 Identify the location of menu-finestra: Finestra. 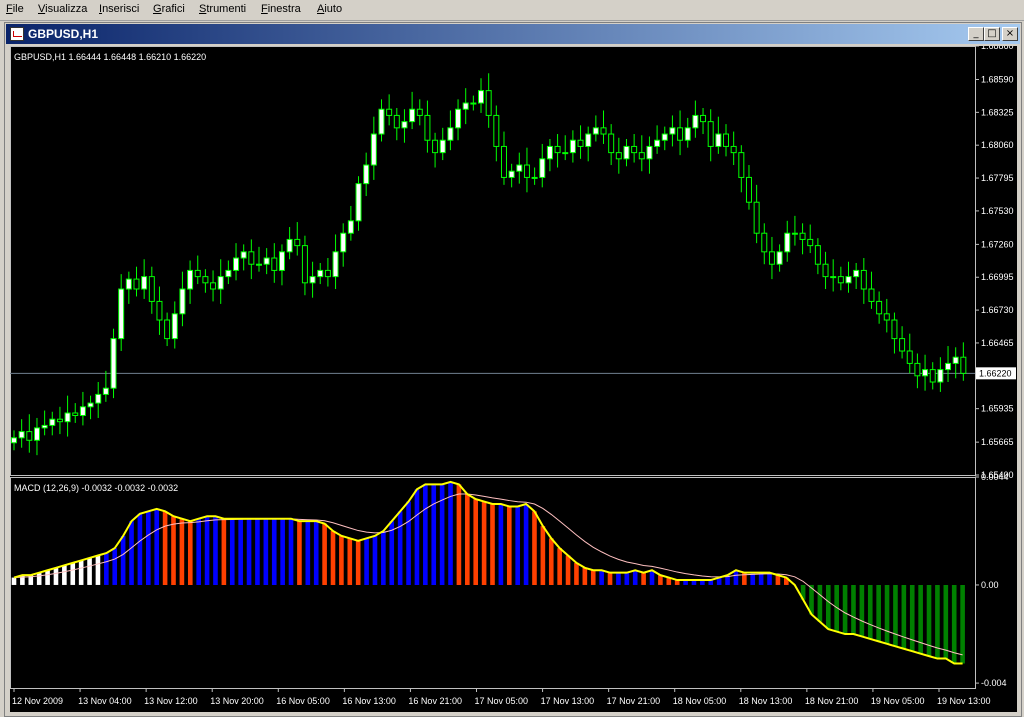
(281, 9).